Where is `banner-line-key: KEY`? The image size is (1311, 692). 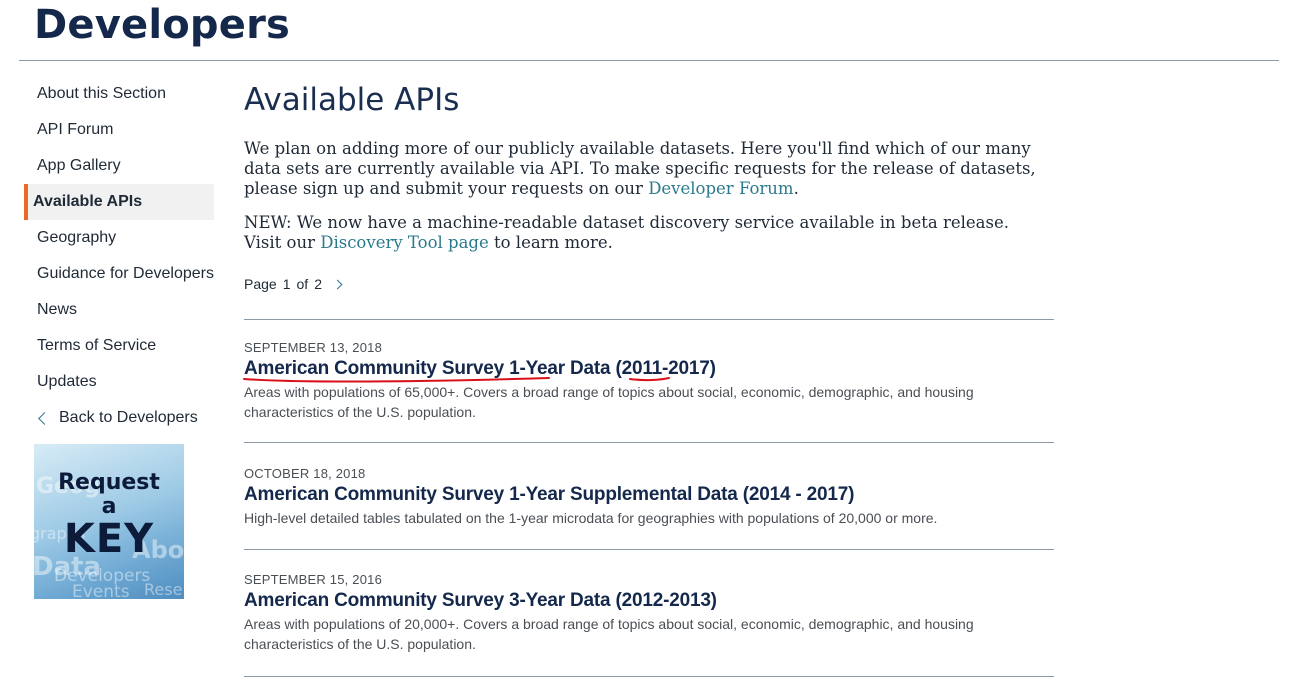
banner-line-key: KEY is located at coordinates (109, 539).